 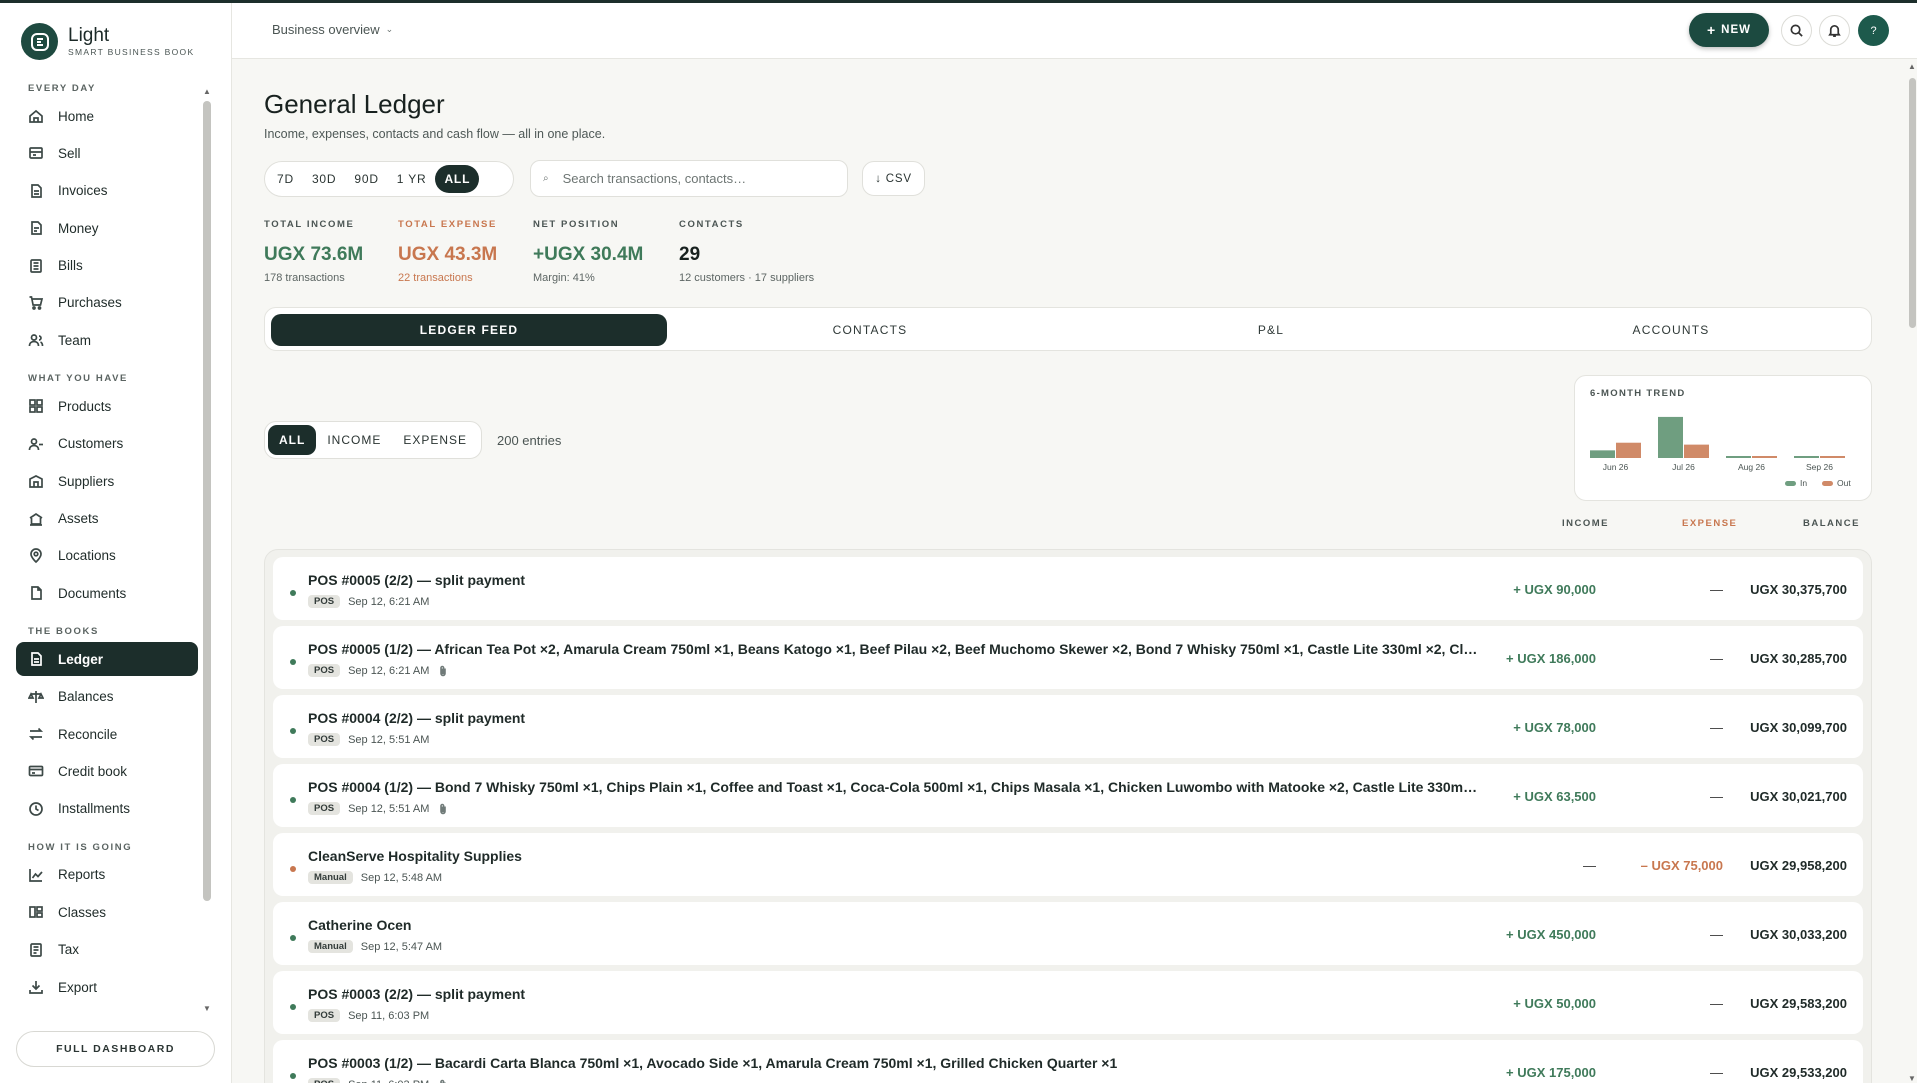 I want to click on filter-all-button: ALL, so click(x=292, y=440).